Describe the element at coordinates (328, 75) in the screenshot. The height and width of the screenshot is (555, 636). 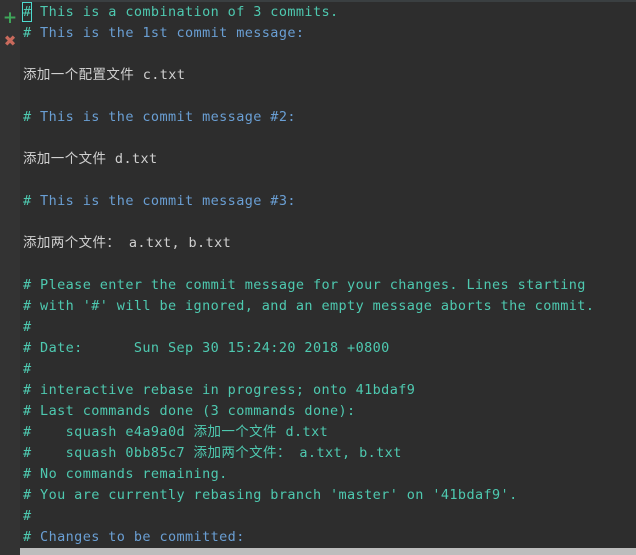
I see `editor-line: 添加一个配置文件 c.txt` at that location.